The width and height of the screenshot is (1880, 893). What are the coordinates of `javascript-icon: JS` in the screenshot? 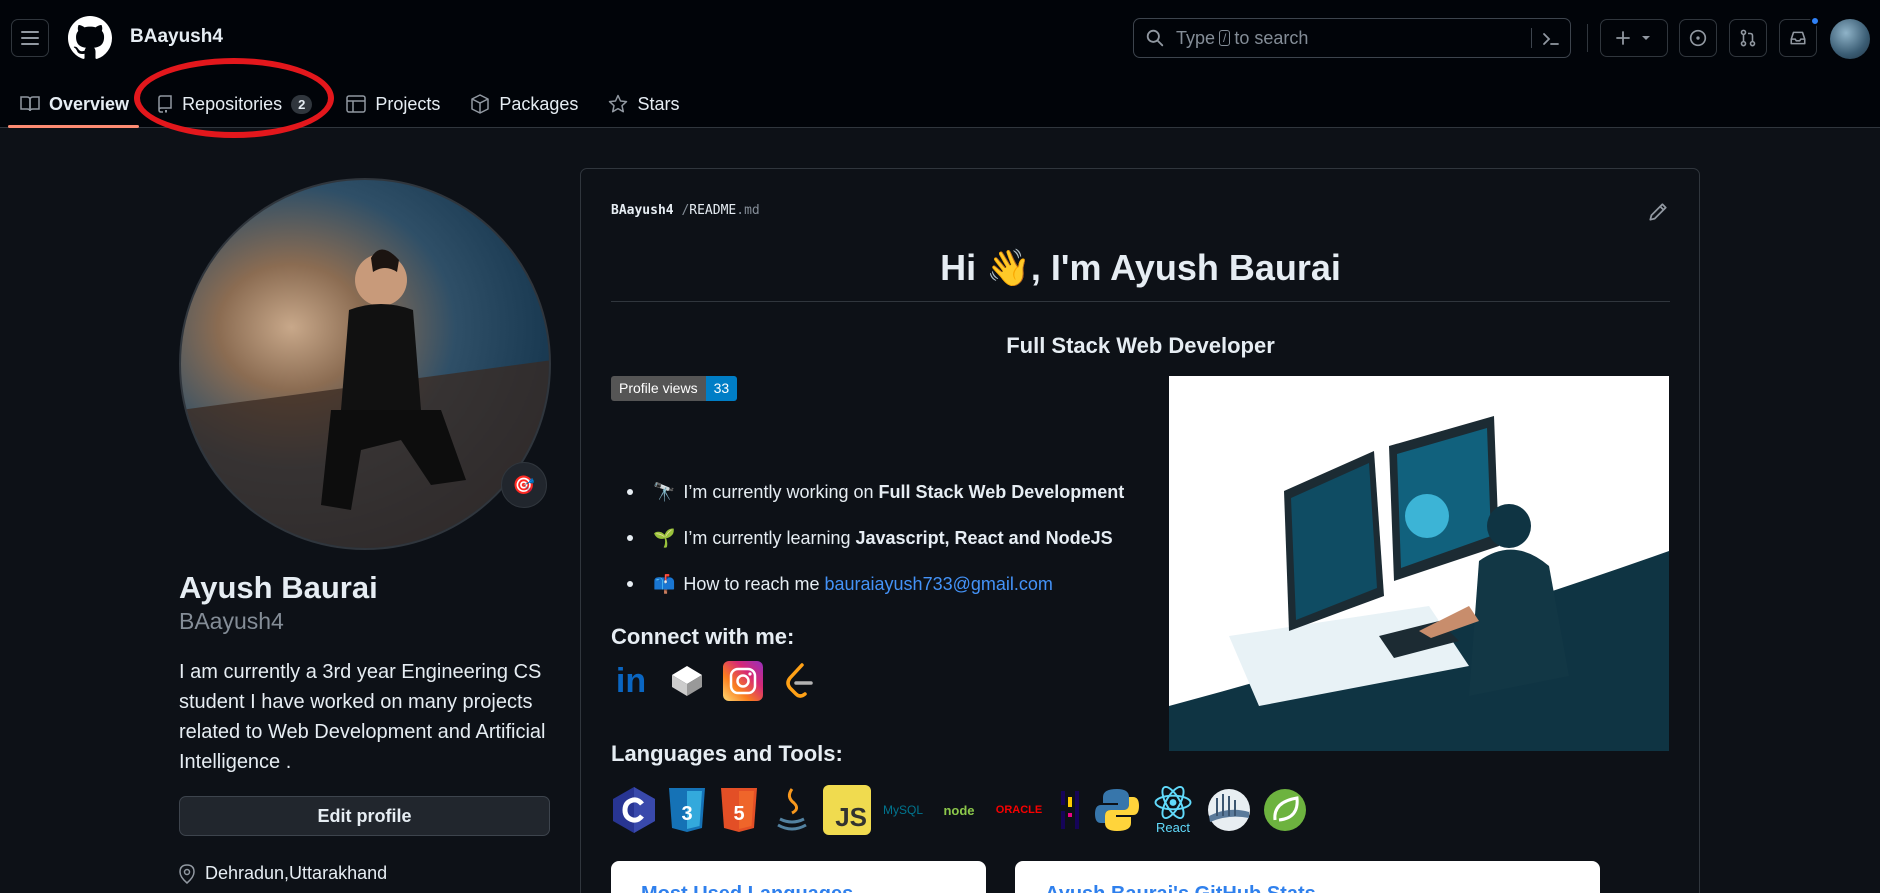 It's located at (847, 810).